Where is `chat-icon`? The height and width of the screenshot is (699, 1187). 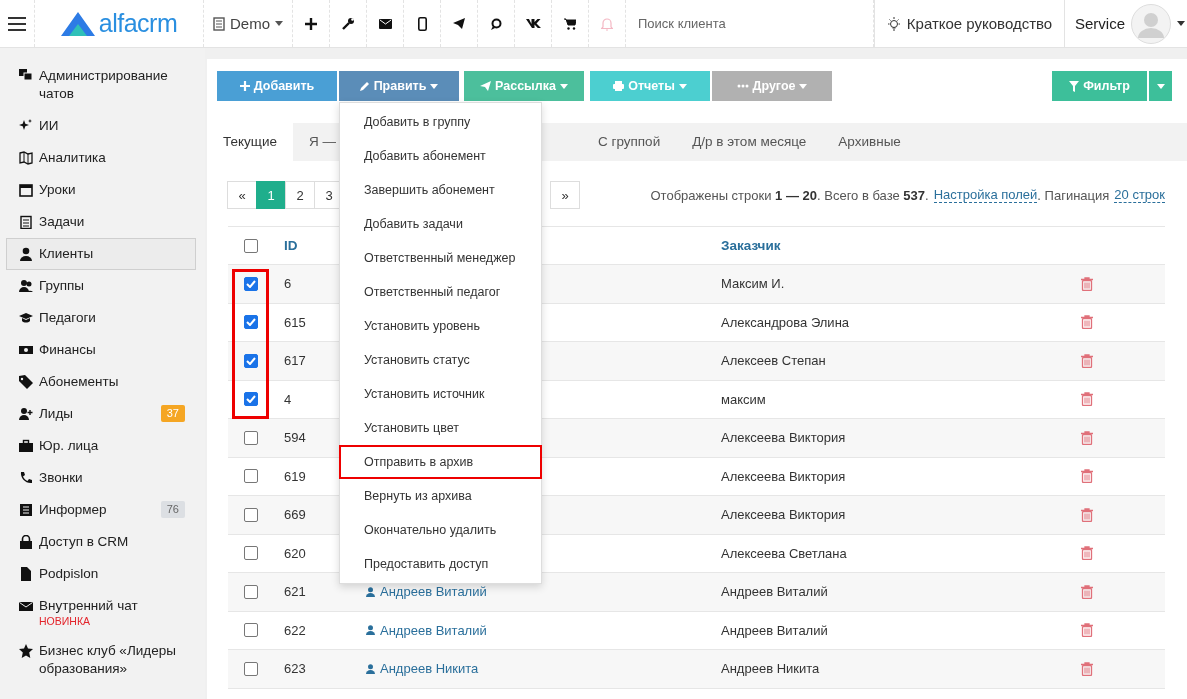 chat-icon is located at coordinates (496, 23).